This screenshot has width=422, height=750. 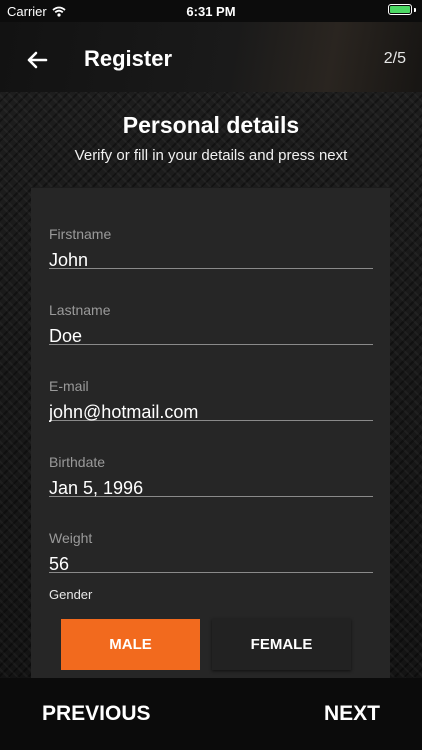 I want to click on birthdate-label: Birthdate, so click(x=77, y=462).